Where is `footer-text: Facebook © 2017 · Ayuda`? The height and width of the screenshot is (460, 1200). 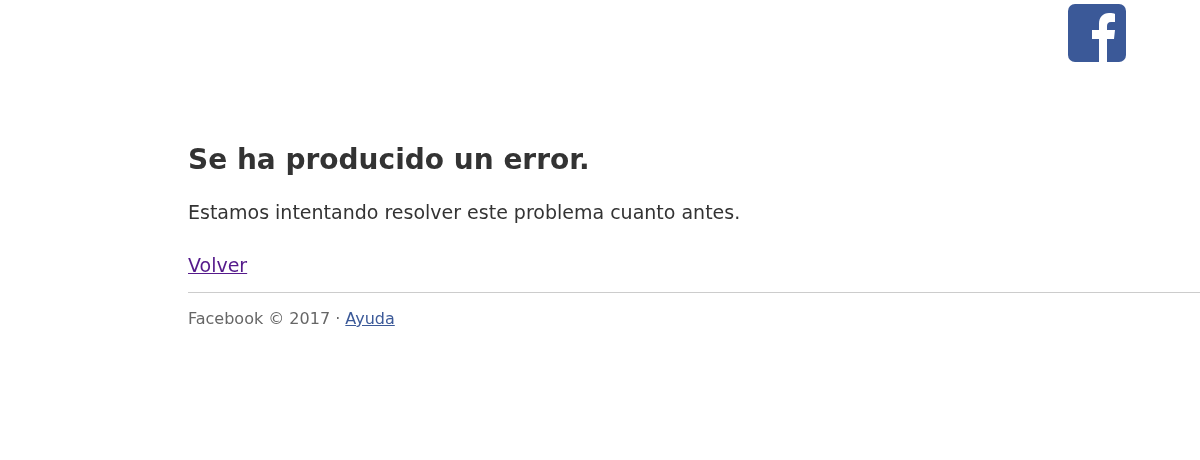
footer-text: Facebook © 2017 · Ayuda is located at coordinates (291, 319).